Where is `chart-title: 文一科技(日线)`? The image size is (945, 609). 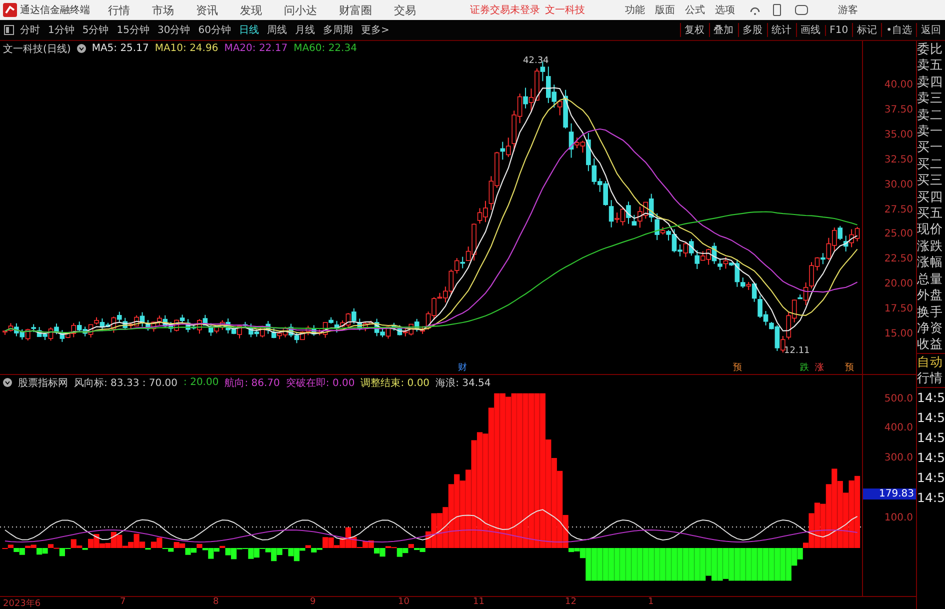
chart-title: 文一科技(日线) is located at coordinates (37, 49).